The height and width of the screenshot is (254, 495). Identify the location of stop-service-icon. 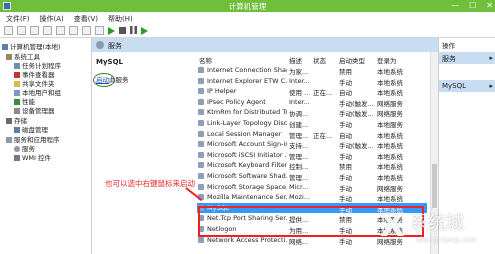
(122, 30).